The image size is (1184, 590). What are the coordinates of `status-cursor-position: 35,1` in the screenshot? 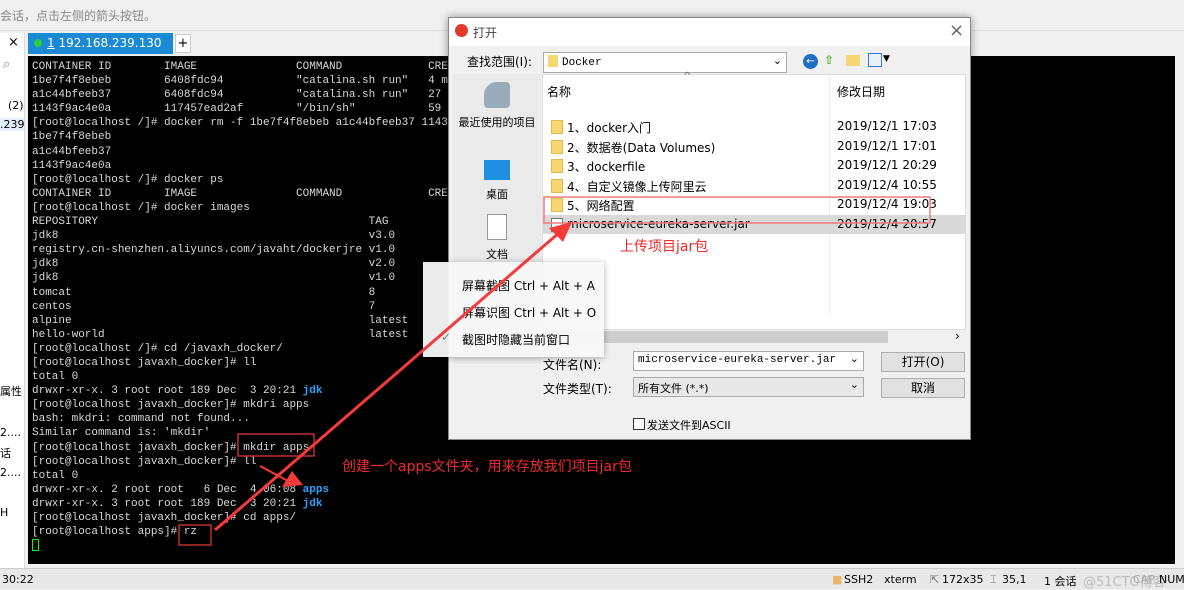 It's located at (1014, 579).